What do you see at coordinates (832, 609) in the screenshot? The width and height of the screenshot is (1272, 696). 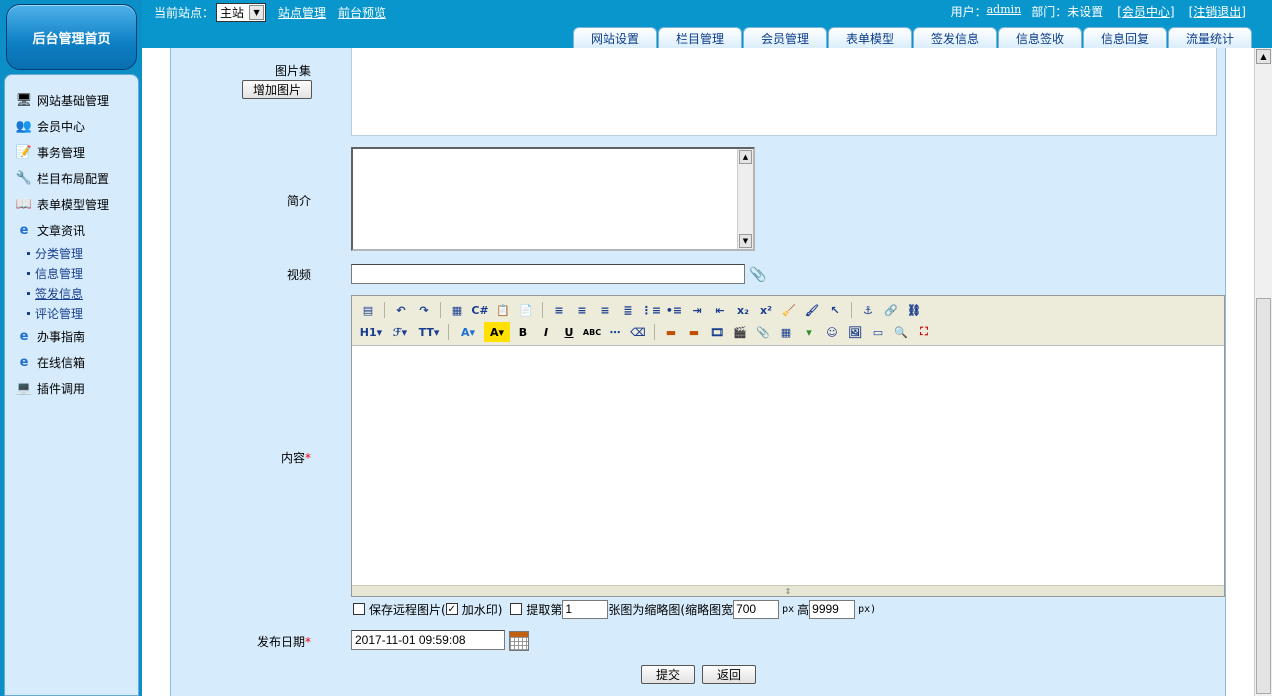 I see `thumb-height-input: 9999` at bounding box center [832, 609].